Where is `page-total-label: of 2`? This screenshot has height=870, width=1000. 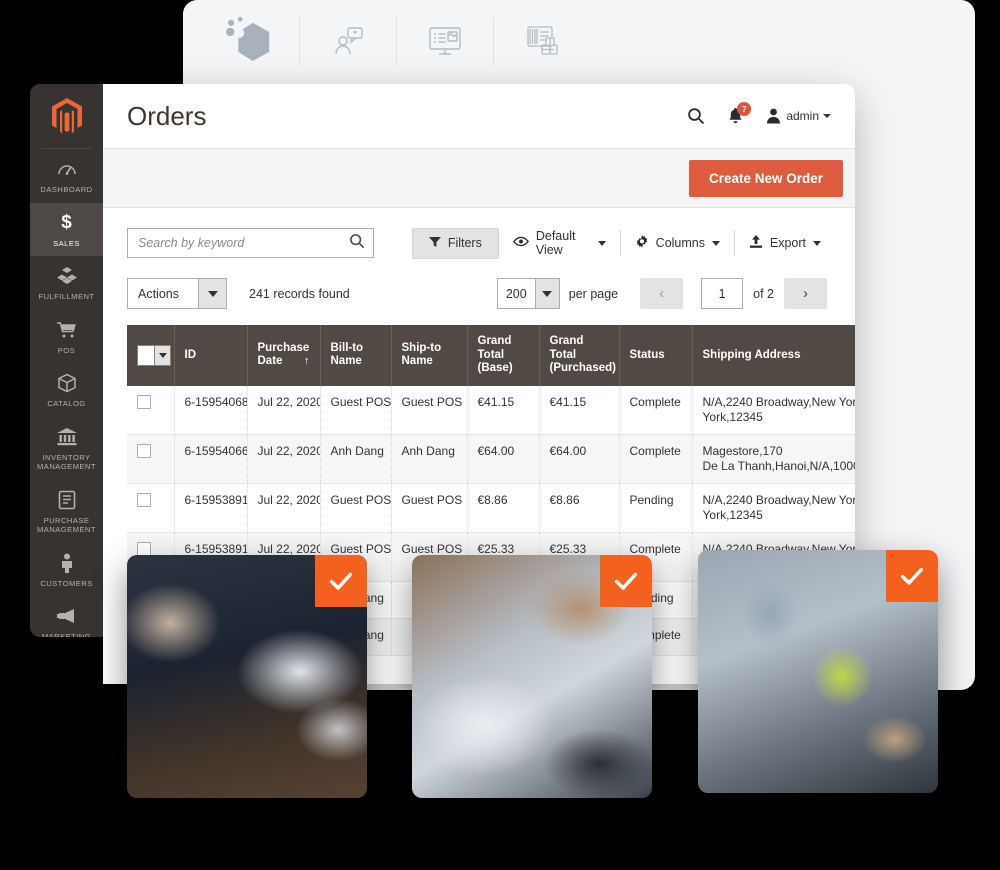
page-total-label: of 2 is located at coordinates (763, 293).